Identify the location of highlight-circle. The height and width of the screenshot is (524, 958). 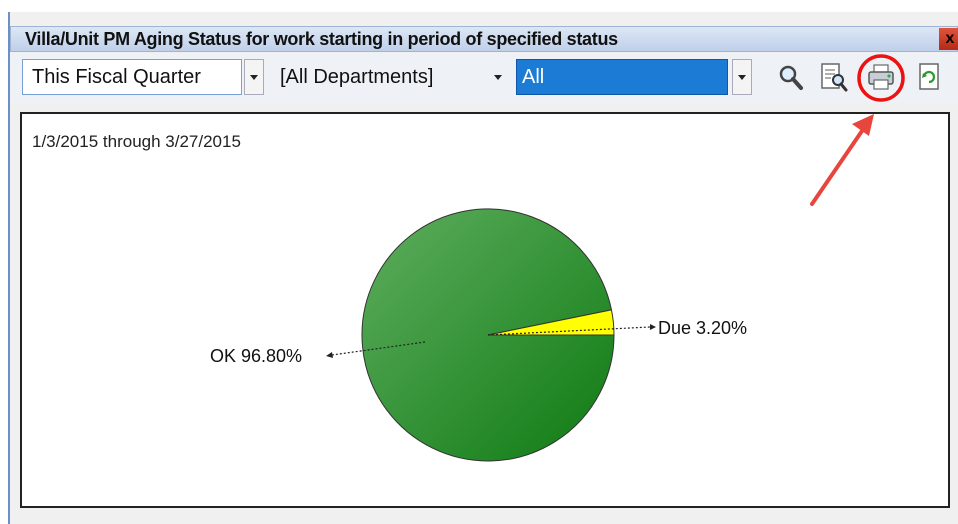
(881, 78).